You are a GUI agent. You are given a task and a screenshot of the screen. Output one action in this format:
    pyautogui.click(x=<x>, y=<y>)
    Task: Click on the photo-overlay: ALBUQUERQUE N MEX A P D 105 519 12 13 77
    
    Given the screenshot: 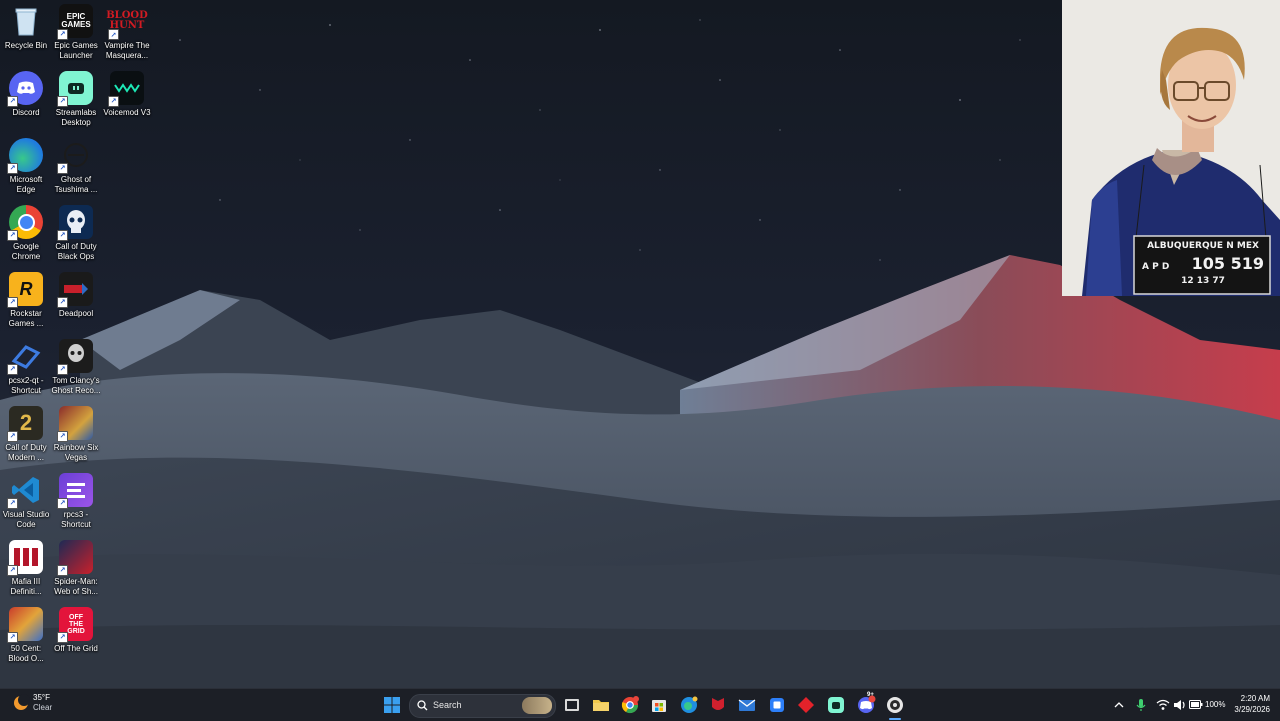 What is the action you would take?
    pyautogui.click(x=1171, y=148)
    